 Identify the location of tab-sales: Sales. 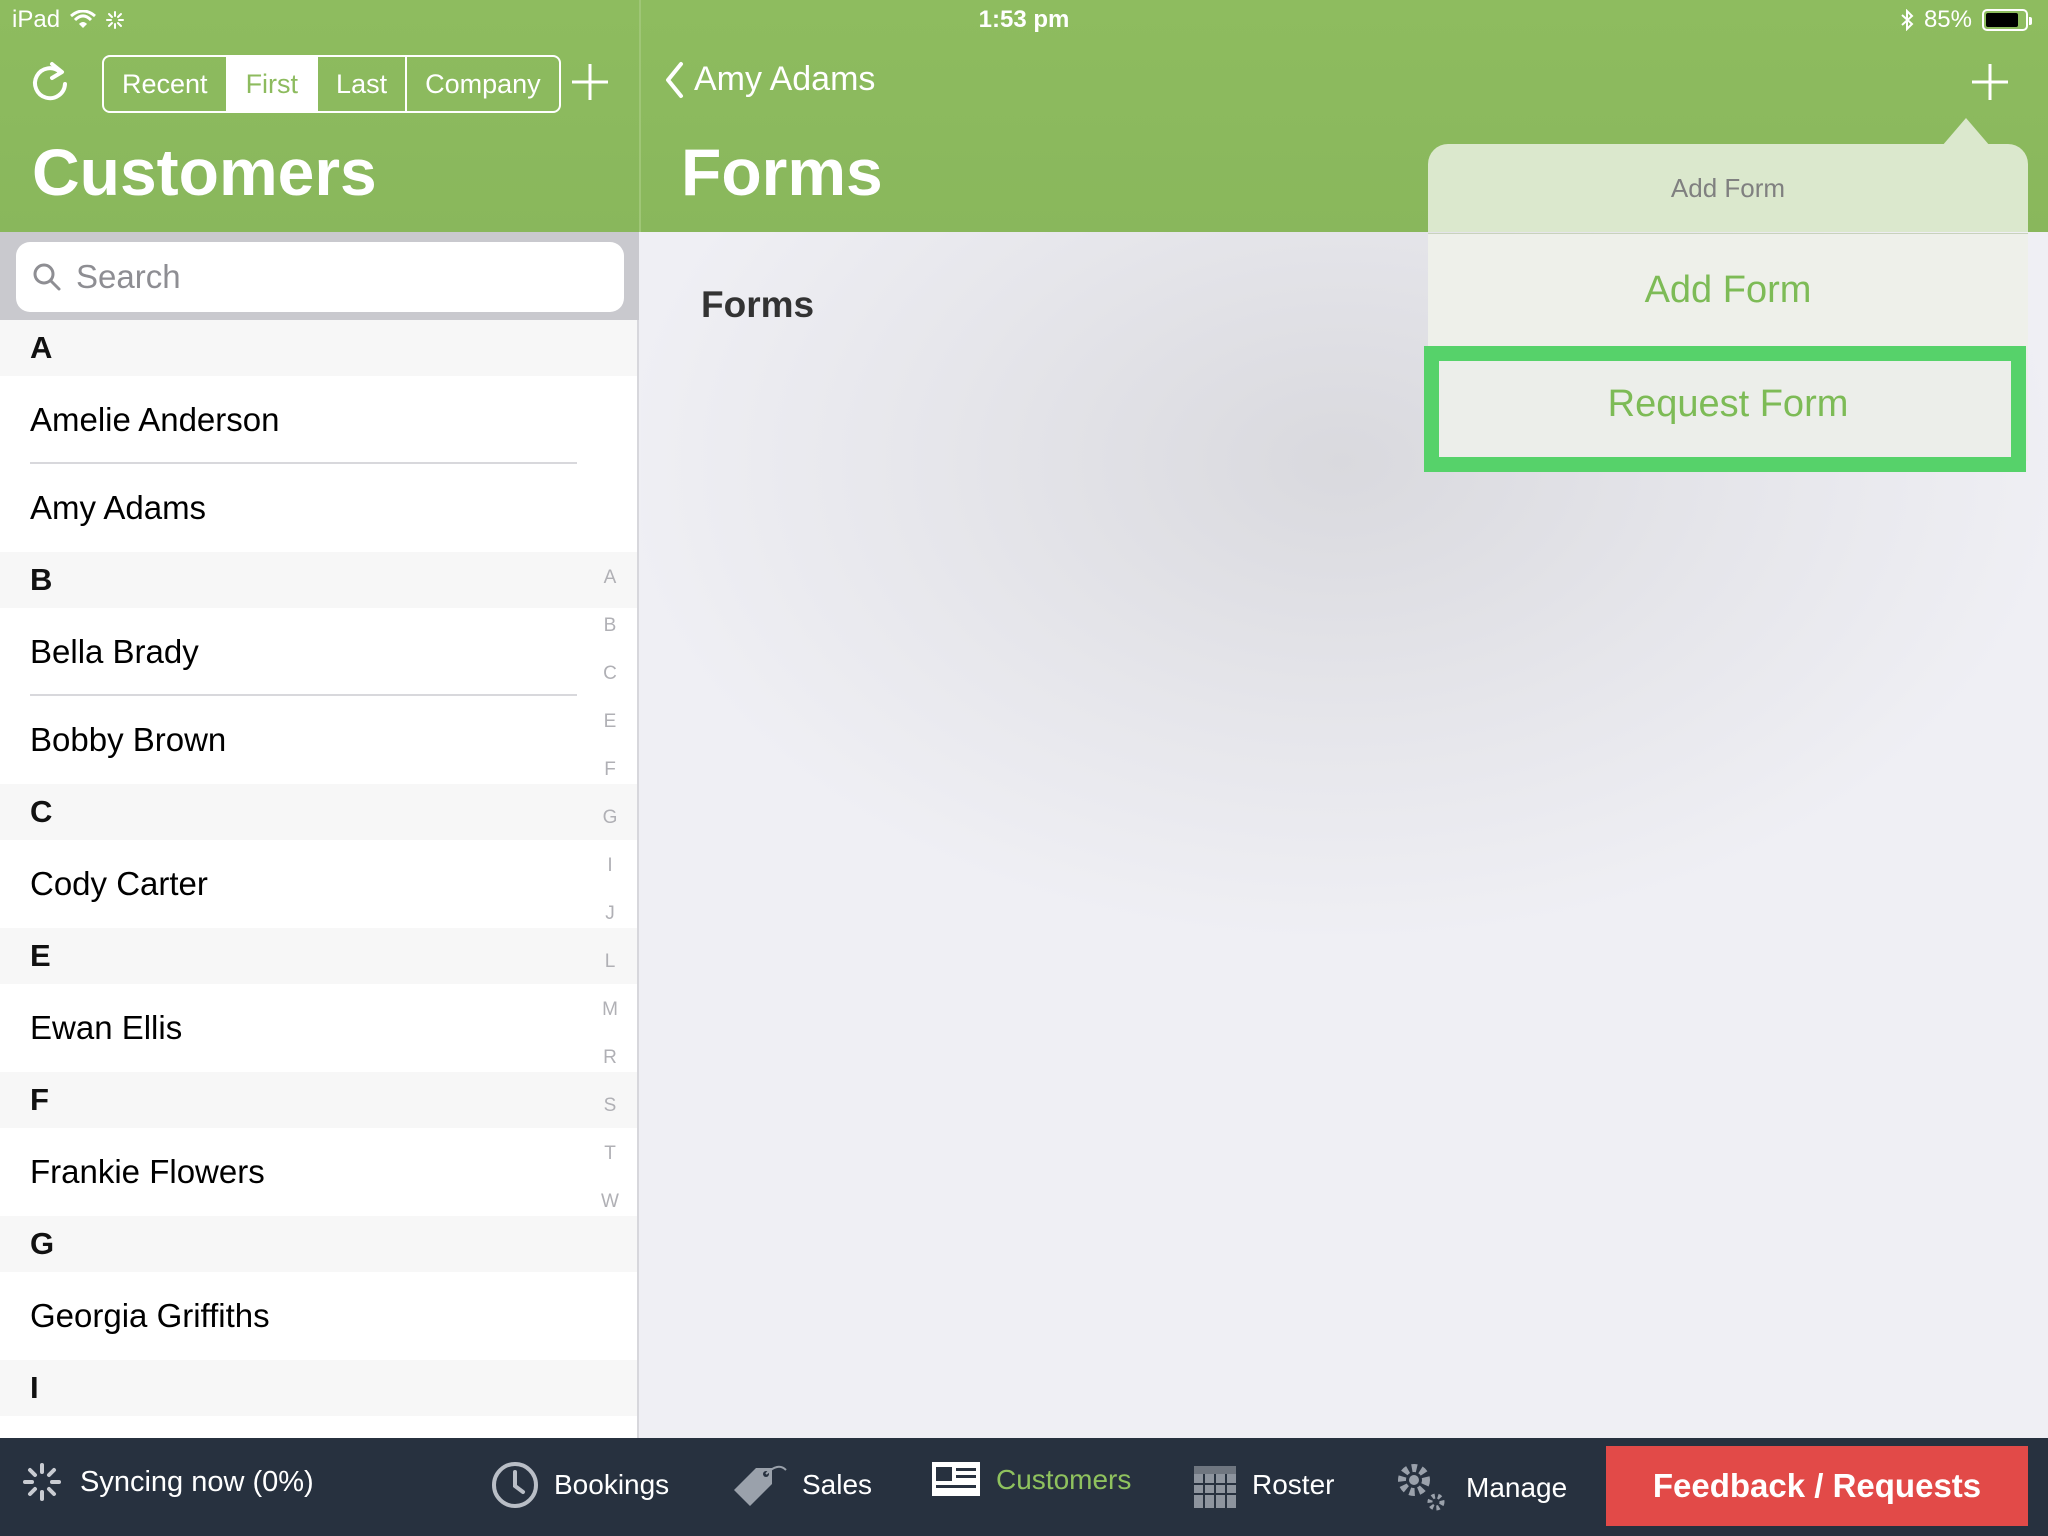
(801, 1485).